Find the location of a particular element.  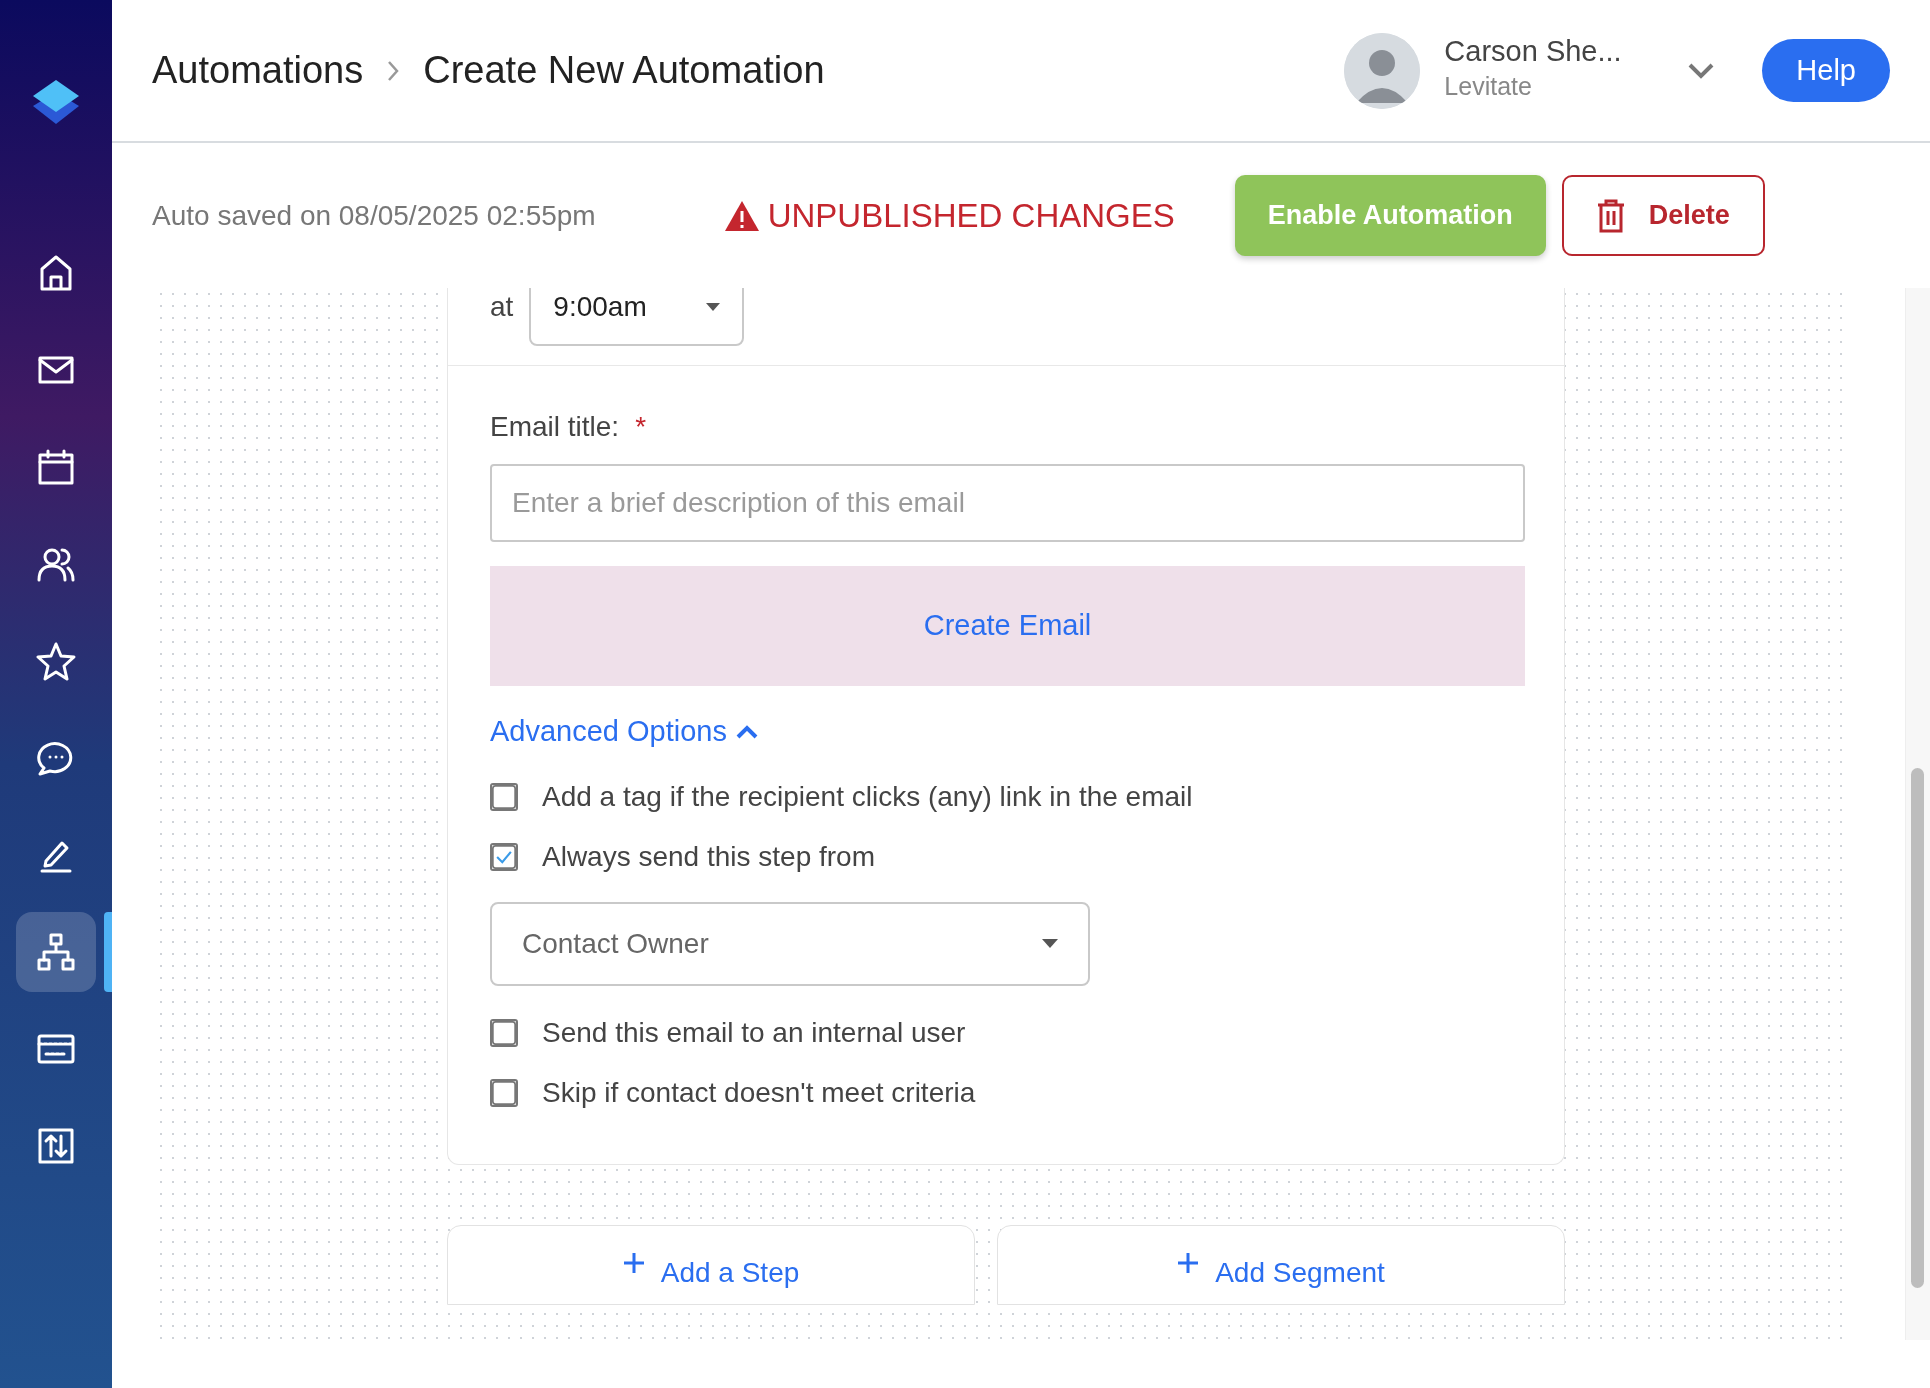

star-icon is located at coordinates (56, 661).